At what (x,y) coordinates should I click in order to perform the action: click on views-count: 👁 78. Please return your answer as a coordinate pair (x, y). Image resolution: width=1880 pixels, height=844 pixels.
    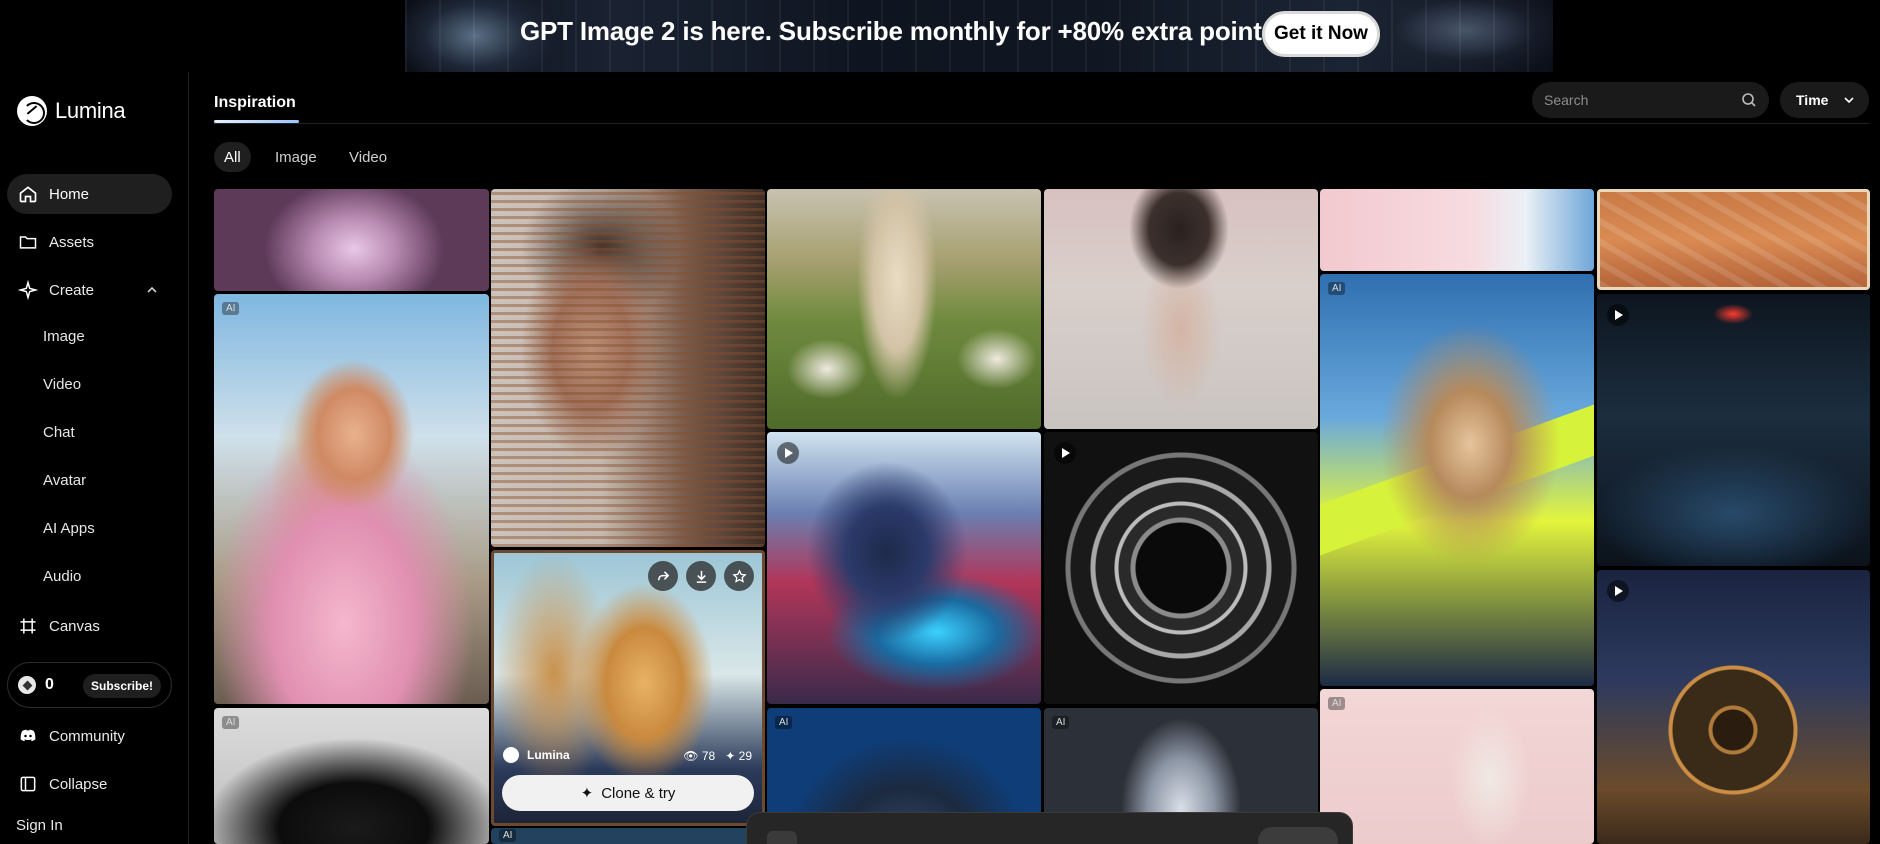
    Looking at the image, I should click on (699, 756).